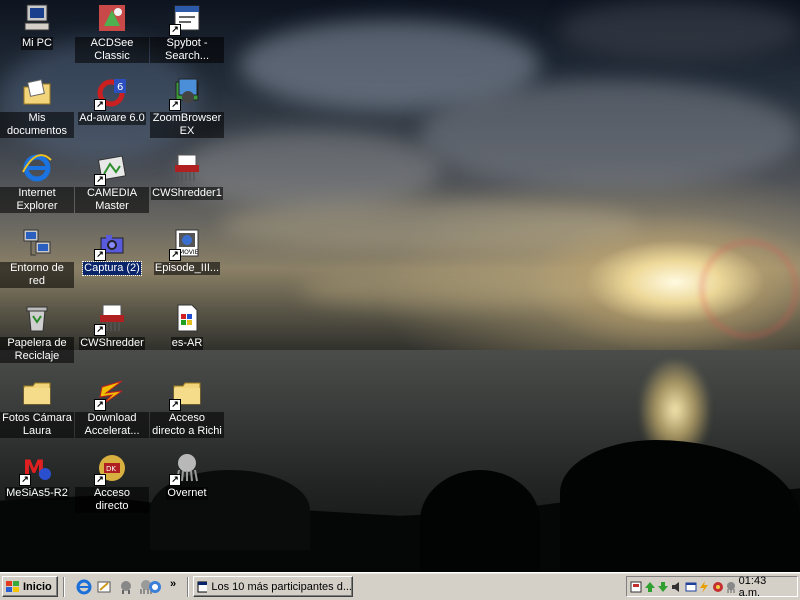 Image resolution: width=800 pixels, height=600 pixels. I want to click on desktop-icon-camedia-master: ↗ CAMEDIA Master, so click(112, 182).